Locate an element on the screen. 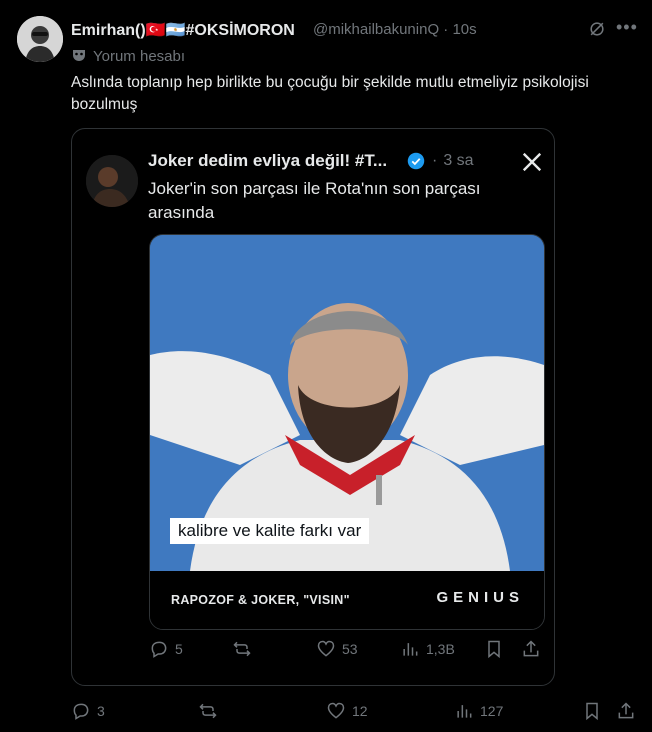 The width and height of the screenshot is (652, 732). display-name: Emirhan()🇹🇷🇦🇷#OKSİMORON is located at coordinates (183, 30).